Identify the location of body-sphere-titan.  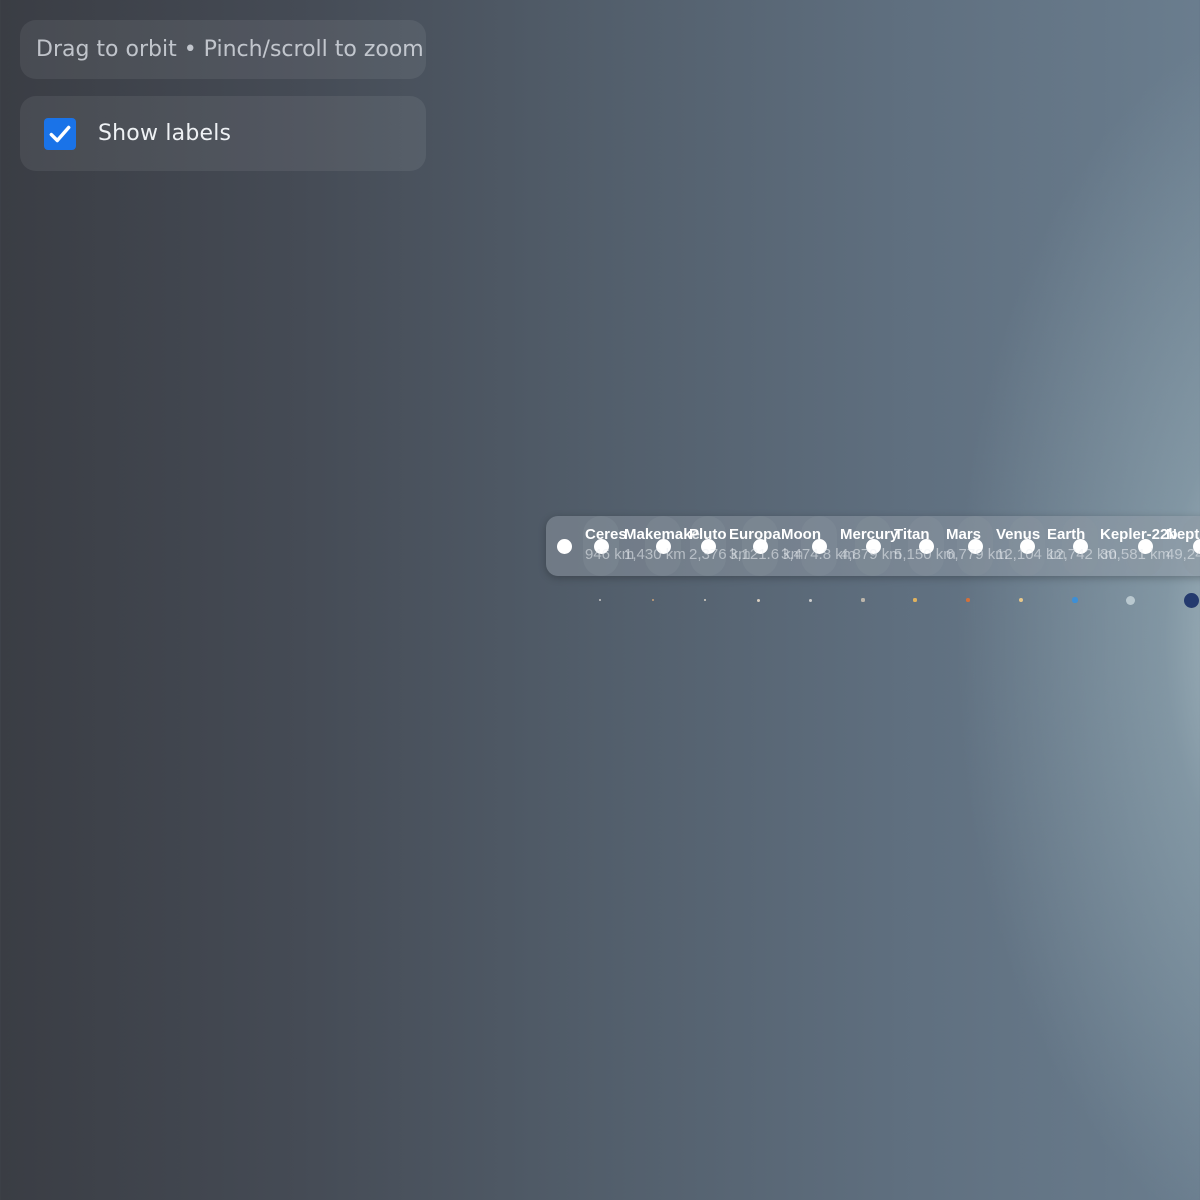
(915, 600).